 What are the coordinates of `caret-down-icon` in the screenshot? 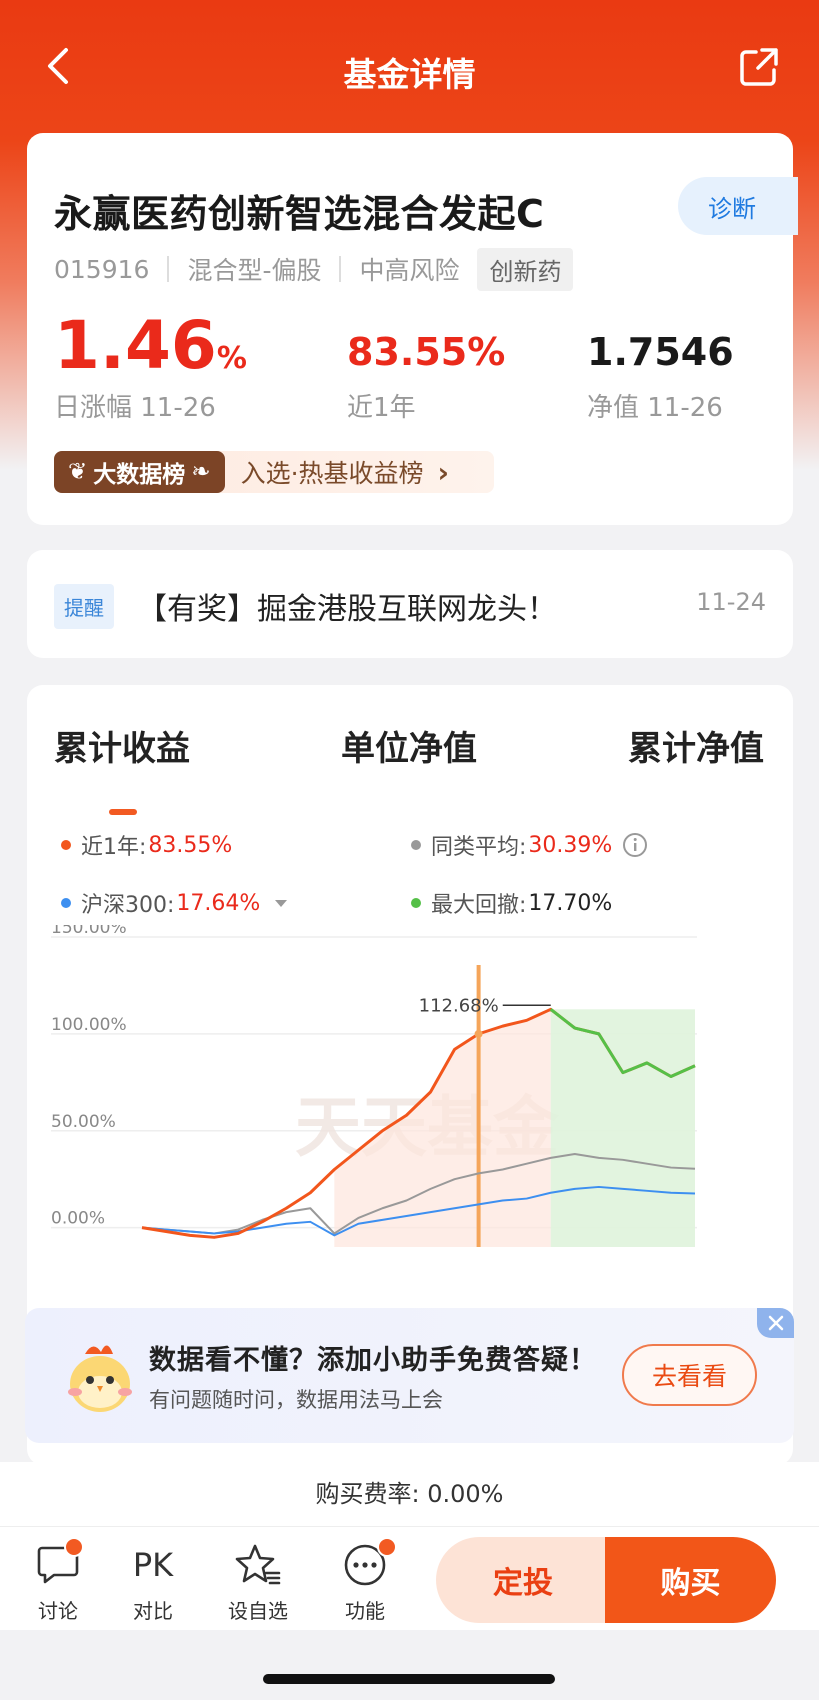 It's located at (281, 903).